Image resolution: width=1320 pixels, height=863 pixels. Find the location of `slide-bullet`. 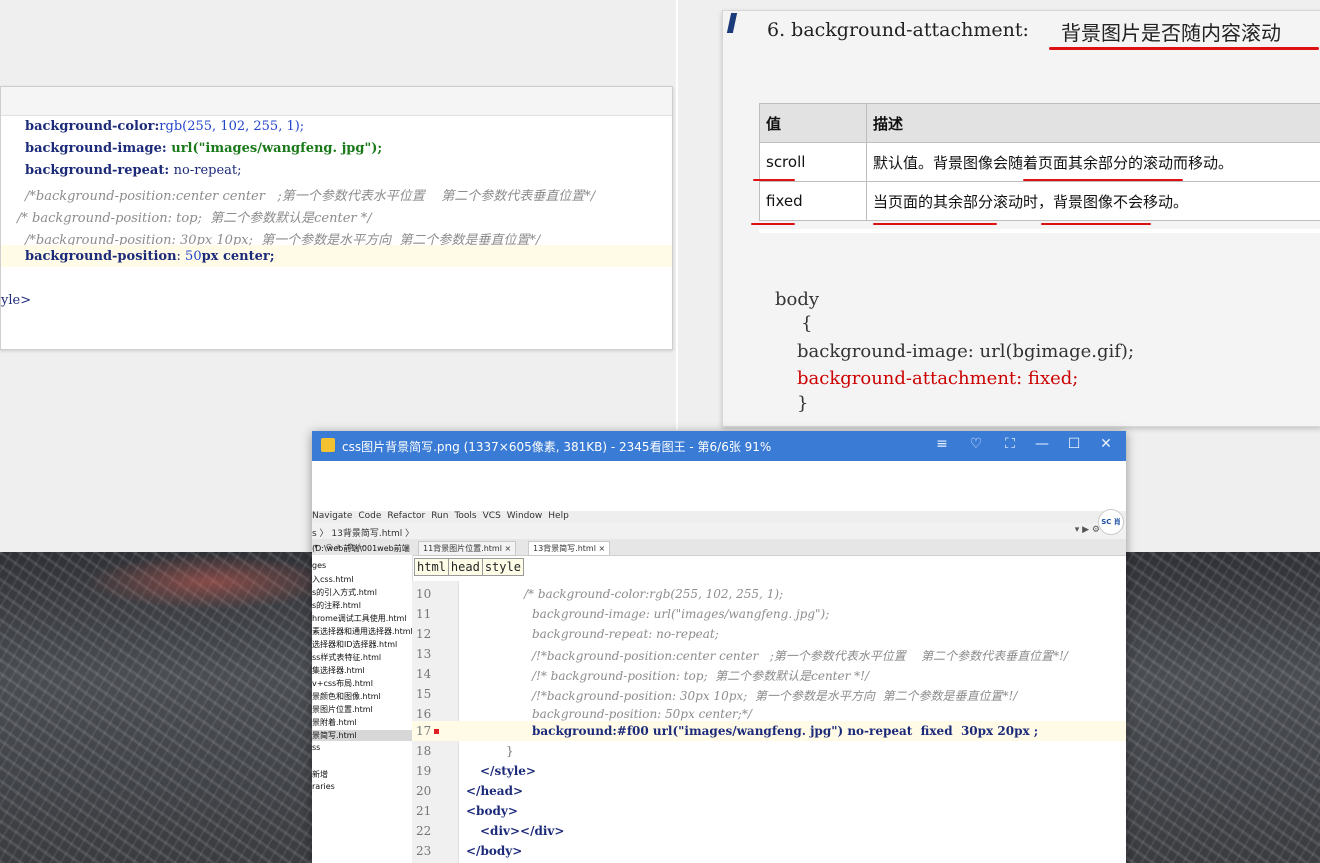

slide-bullet is located at coordinates (732, 23).